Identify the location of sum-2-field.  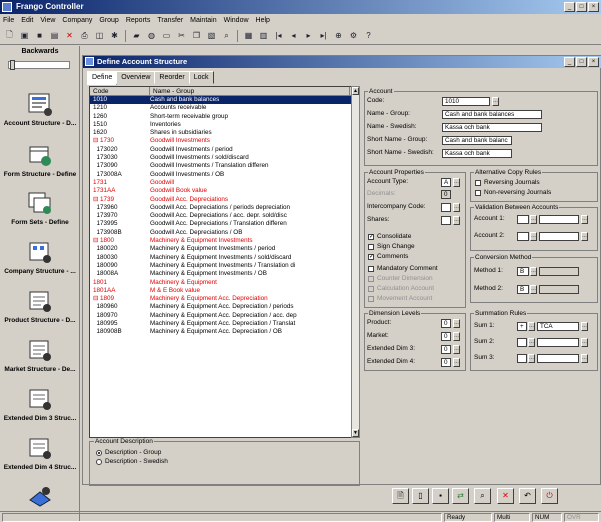
(558, 342).